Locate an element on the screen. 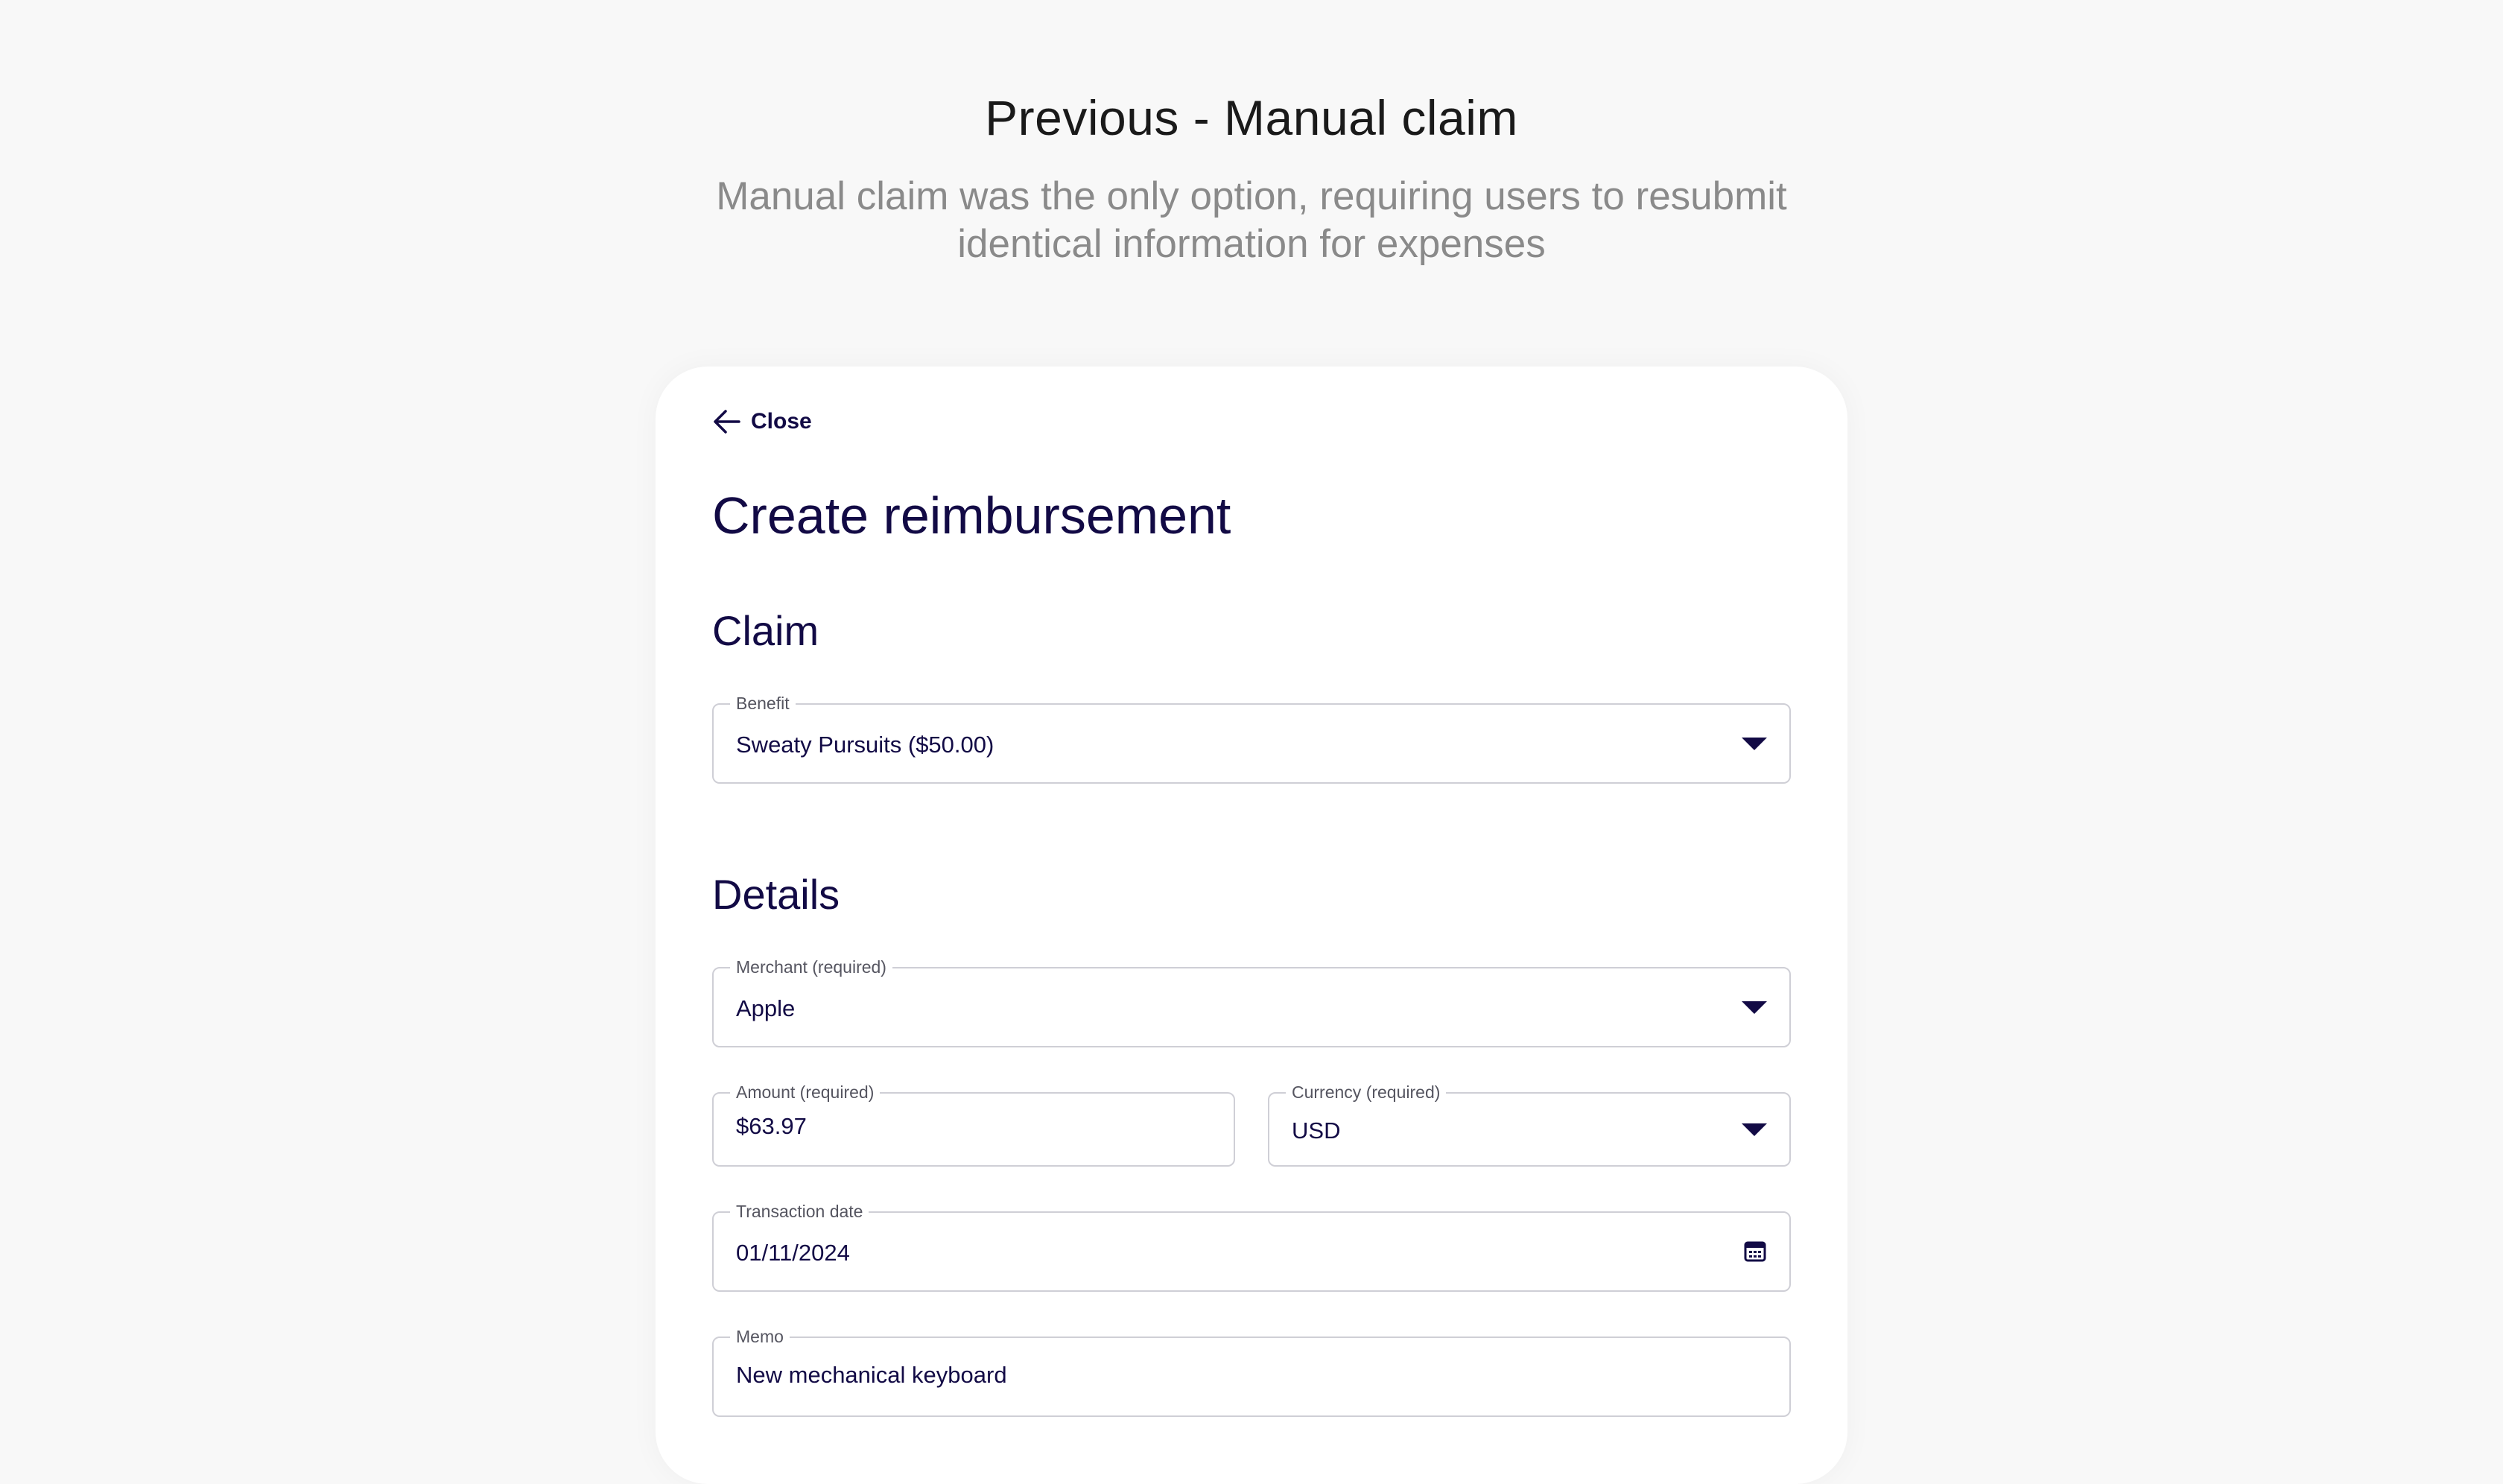 This screenshot has width=2503, height=1484. memo-input: Memo New mechanical keyboard is located at coordinates (1252, 1372).